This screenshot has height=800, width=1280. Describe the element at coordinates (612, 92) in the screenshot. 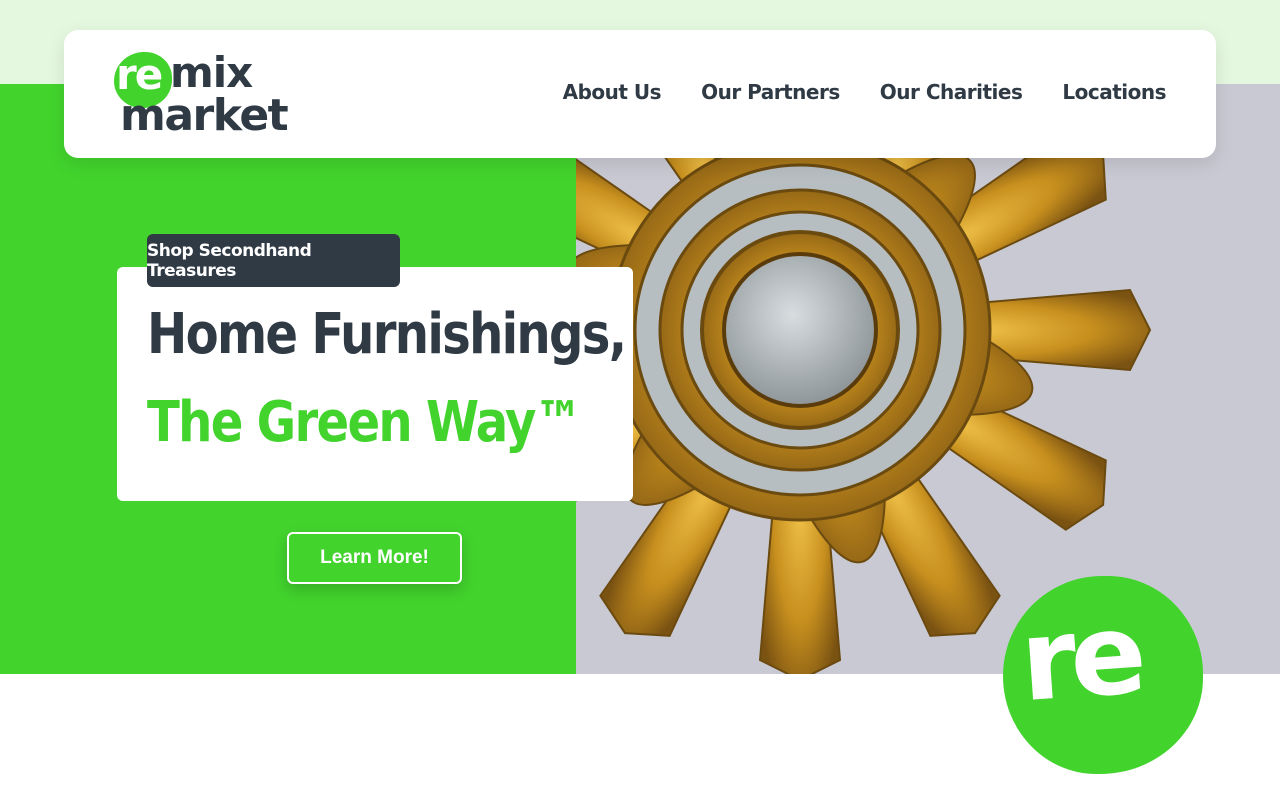

I see `nav-about-us: About Us` at that location.